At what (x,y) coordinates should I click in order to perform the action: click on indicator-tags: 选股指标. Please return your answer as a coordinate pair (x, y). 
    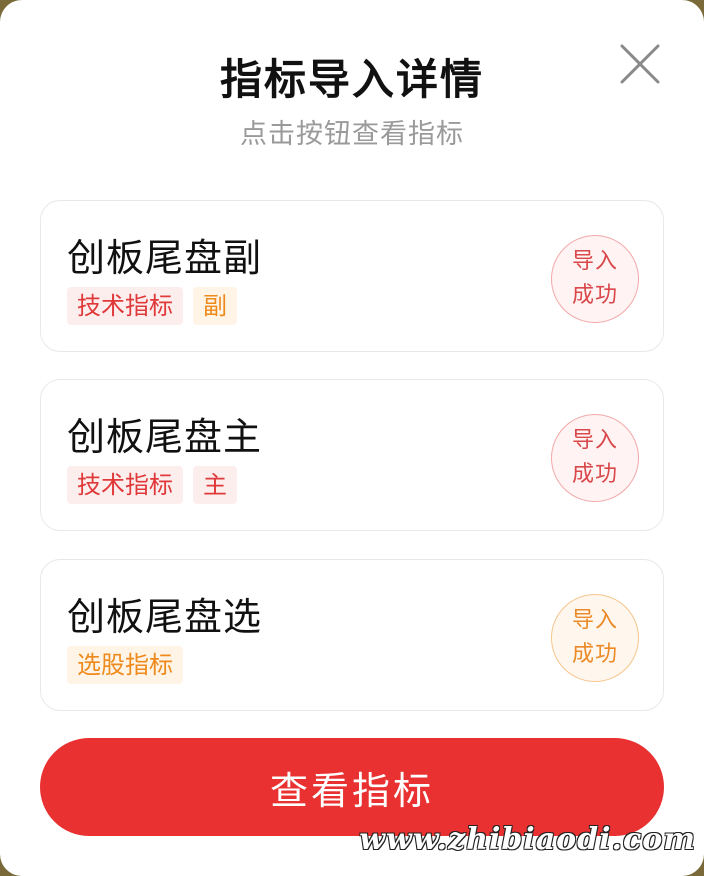
    Looking at the image, I should click on (125, 665).